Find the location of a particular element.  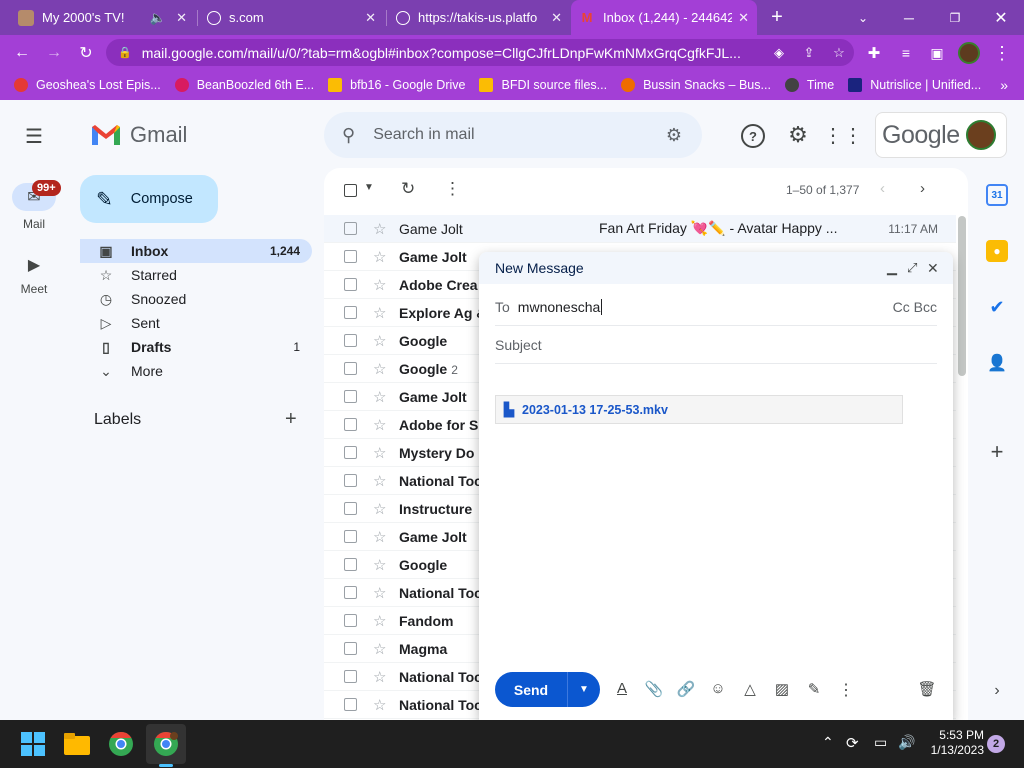

apps-grid-icon: ⋮⋮ is located at coordinates (843, 135).